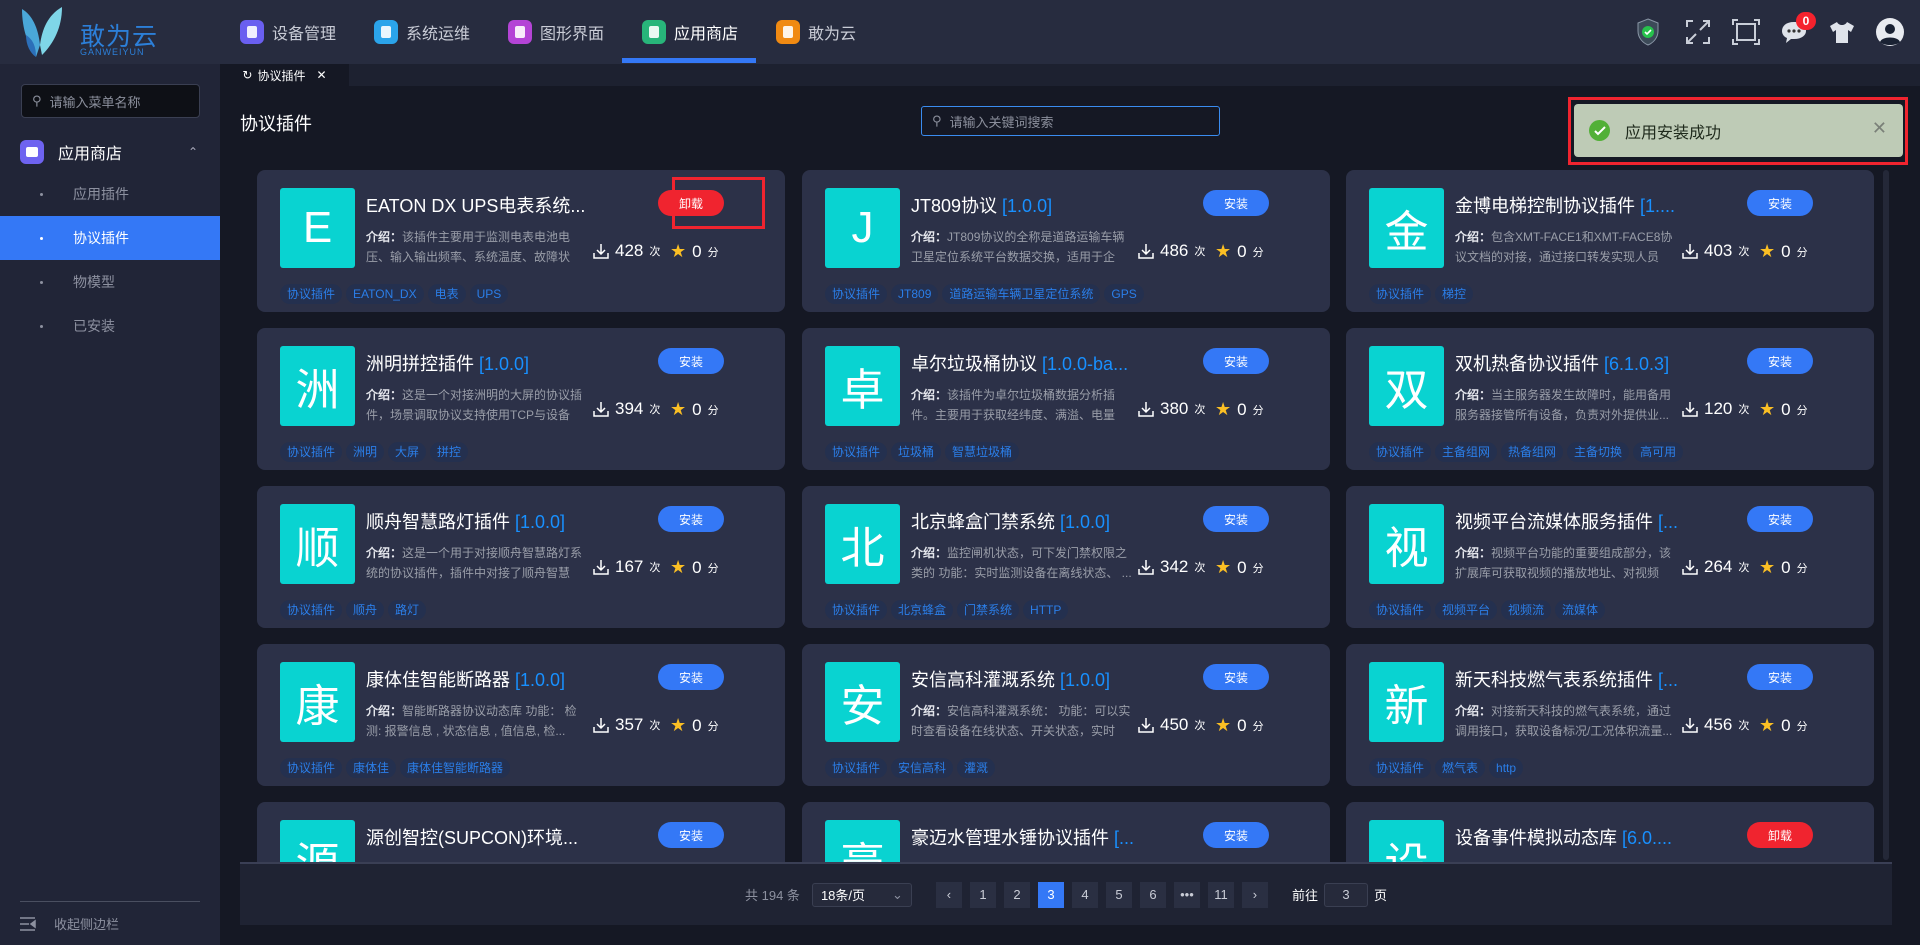 The image size is (1920, 945). Describe the element at coordinates (1021, 294) in the screenshot. I see `tag: 道路运输车辆卫星定位系统` at that location.